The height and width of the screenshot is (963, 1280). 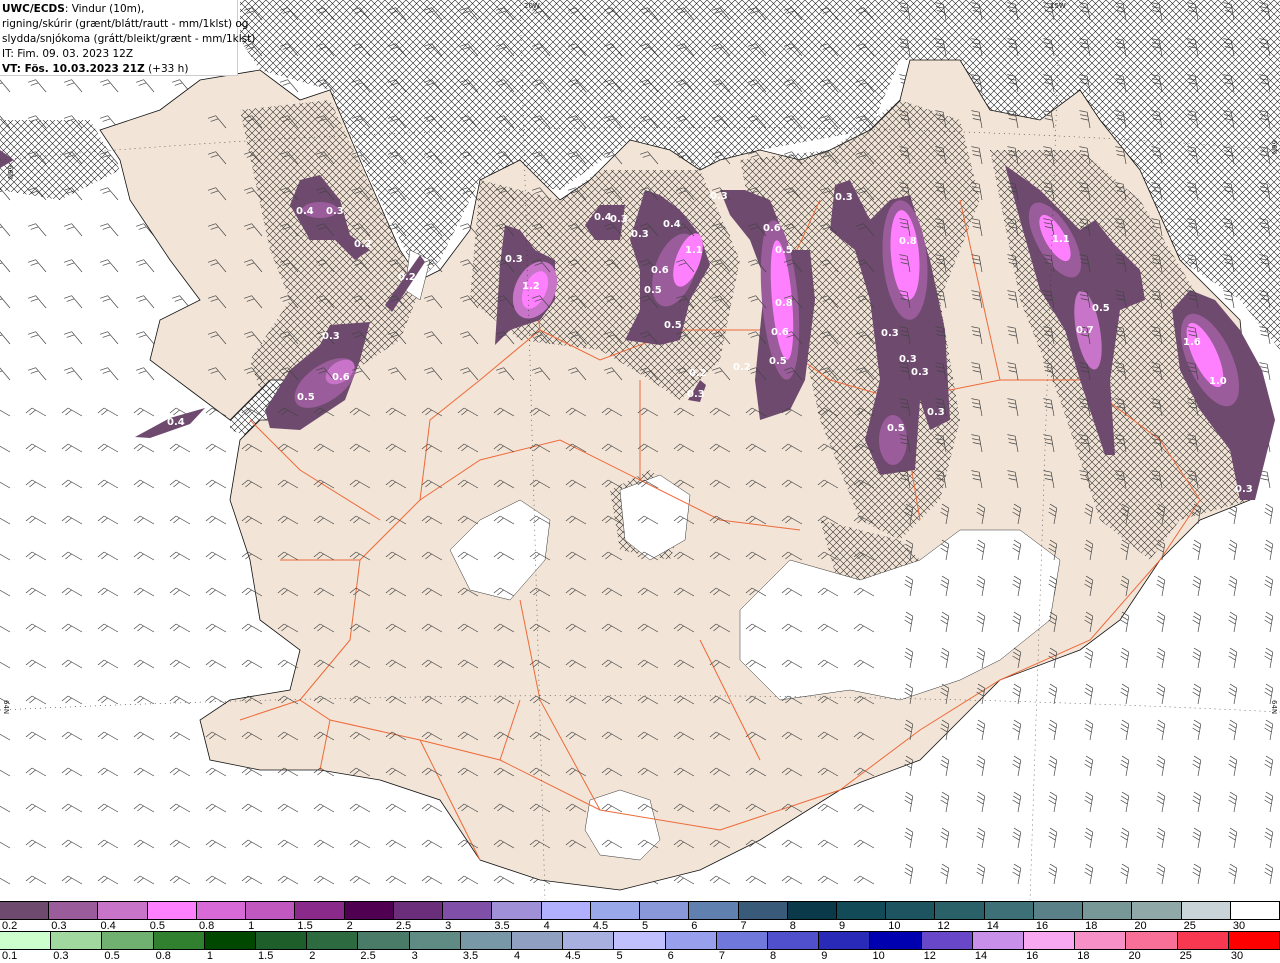 What do you see at coordinates (532, 6) in the screenshot?
I see `lon-label-20w: 20W` at bounding box center [532, 6].